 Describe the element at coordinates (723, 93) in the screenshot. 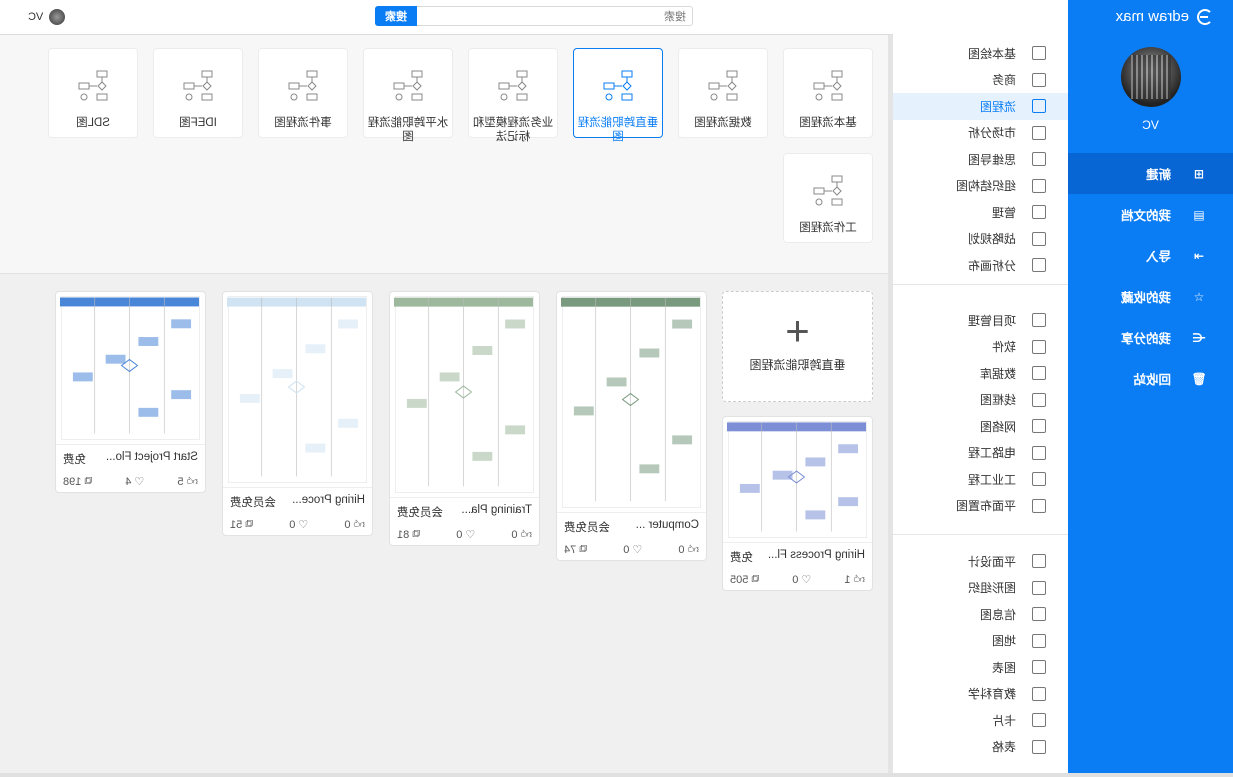

I see `diagram-type-card: 数据流程图` at that location.